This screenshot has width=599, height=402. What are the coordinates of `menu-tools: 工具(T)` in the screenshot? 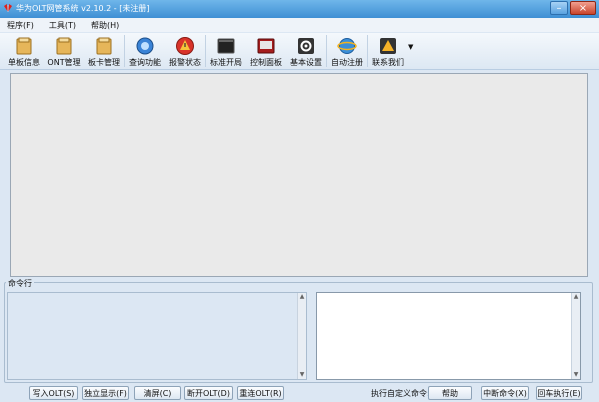 It's located at (63, 25).